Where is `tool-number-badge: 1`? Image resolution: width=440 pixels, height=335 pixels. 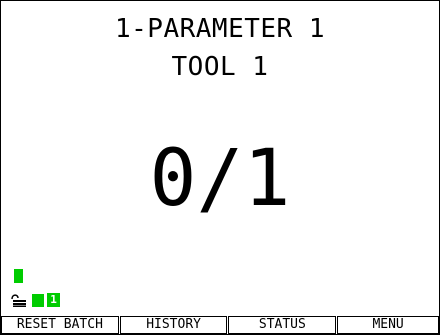 tool-number-badge: 1 is located at coordinates (53, 300).